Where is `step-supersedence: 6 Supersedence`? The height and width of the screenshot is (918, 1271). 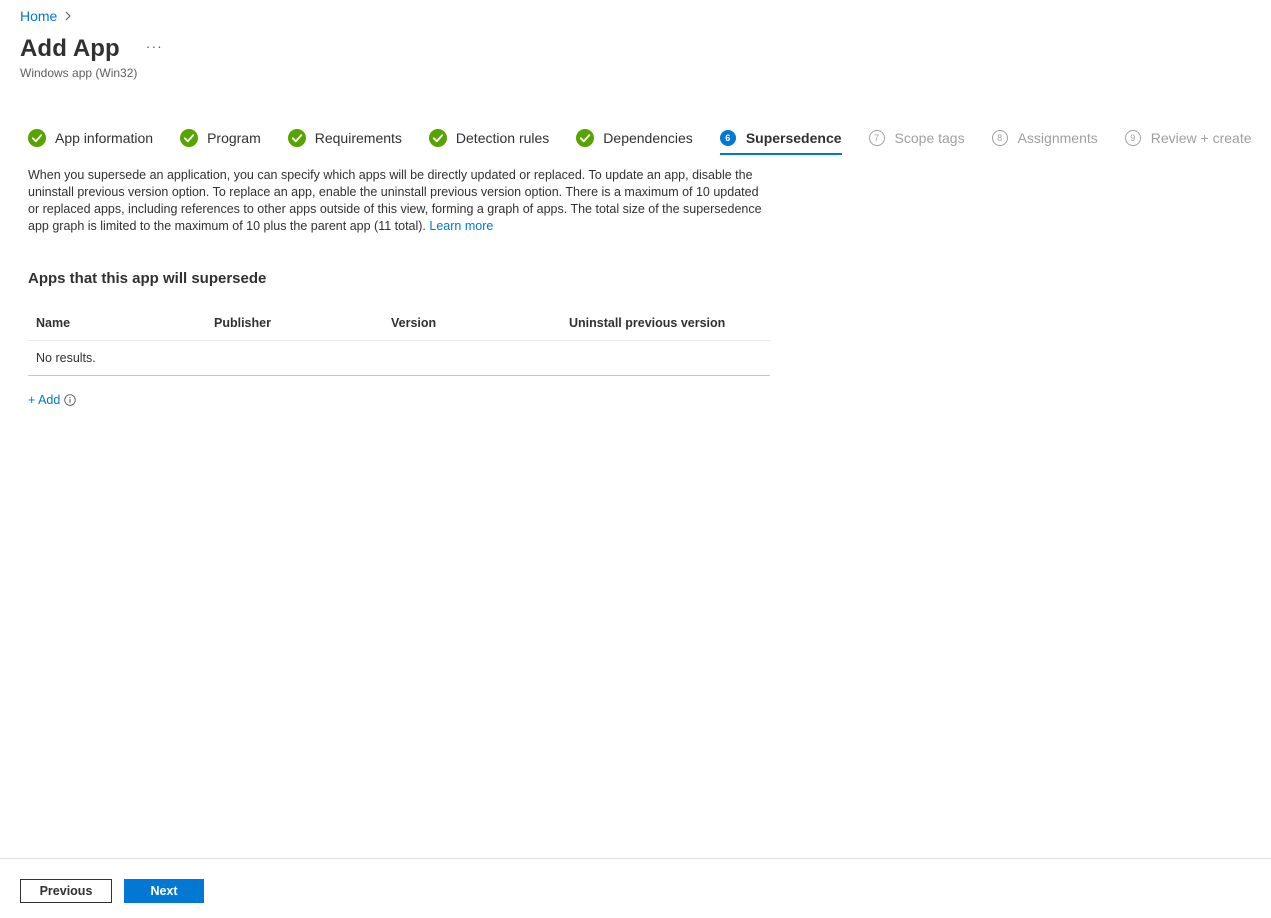 step-supersedence: 6 Supersedence is located at coordinates (780, 139).